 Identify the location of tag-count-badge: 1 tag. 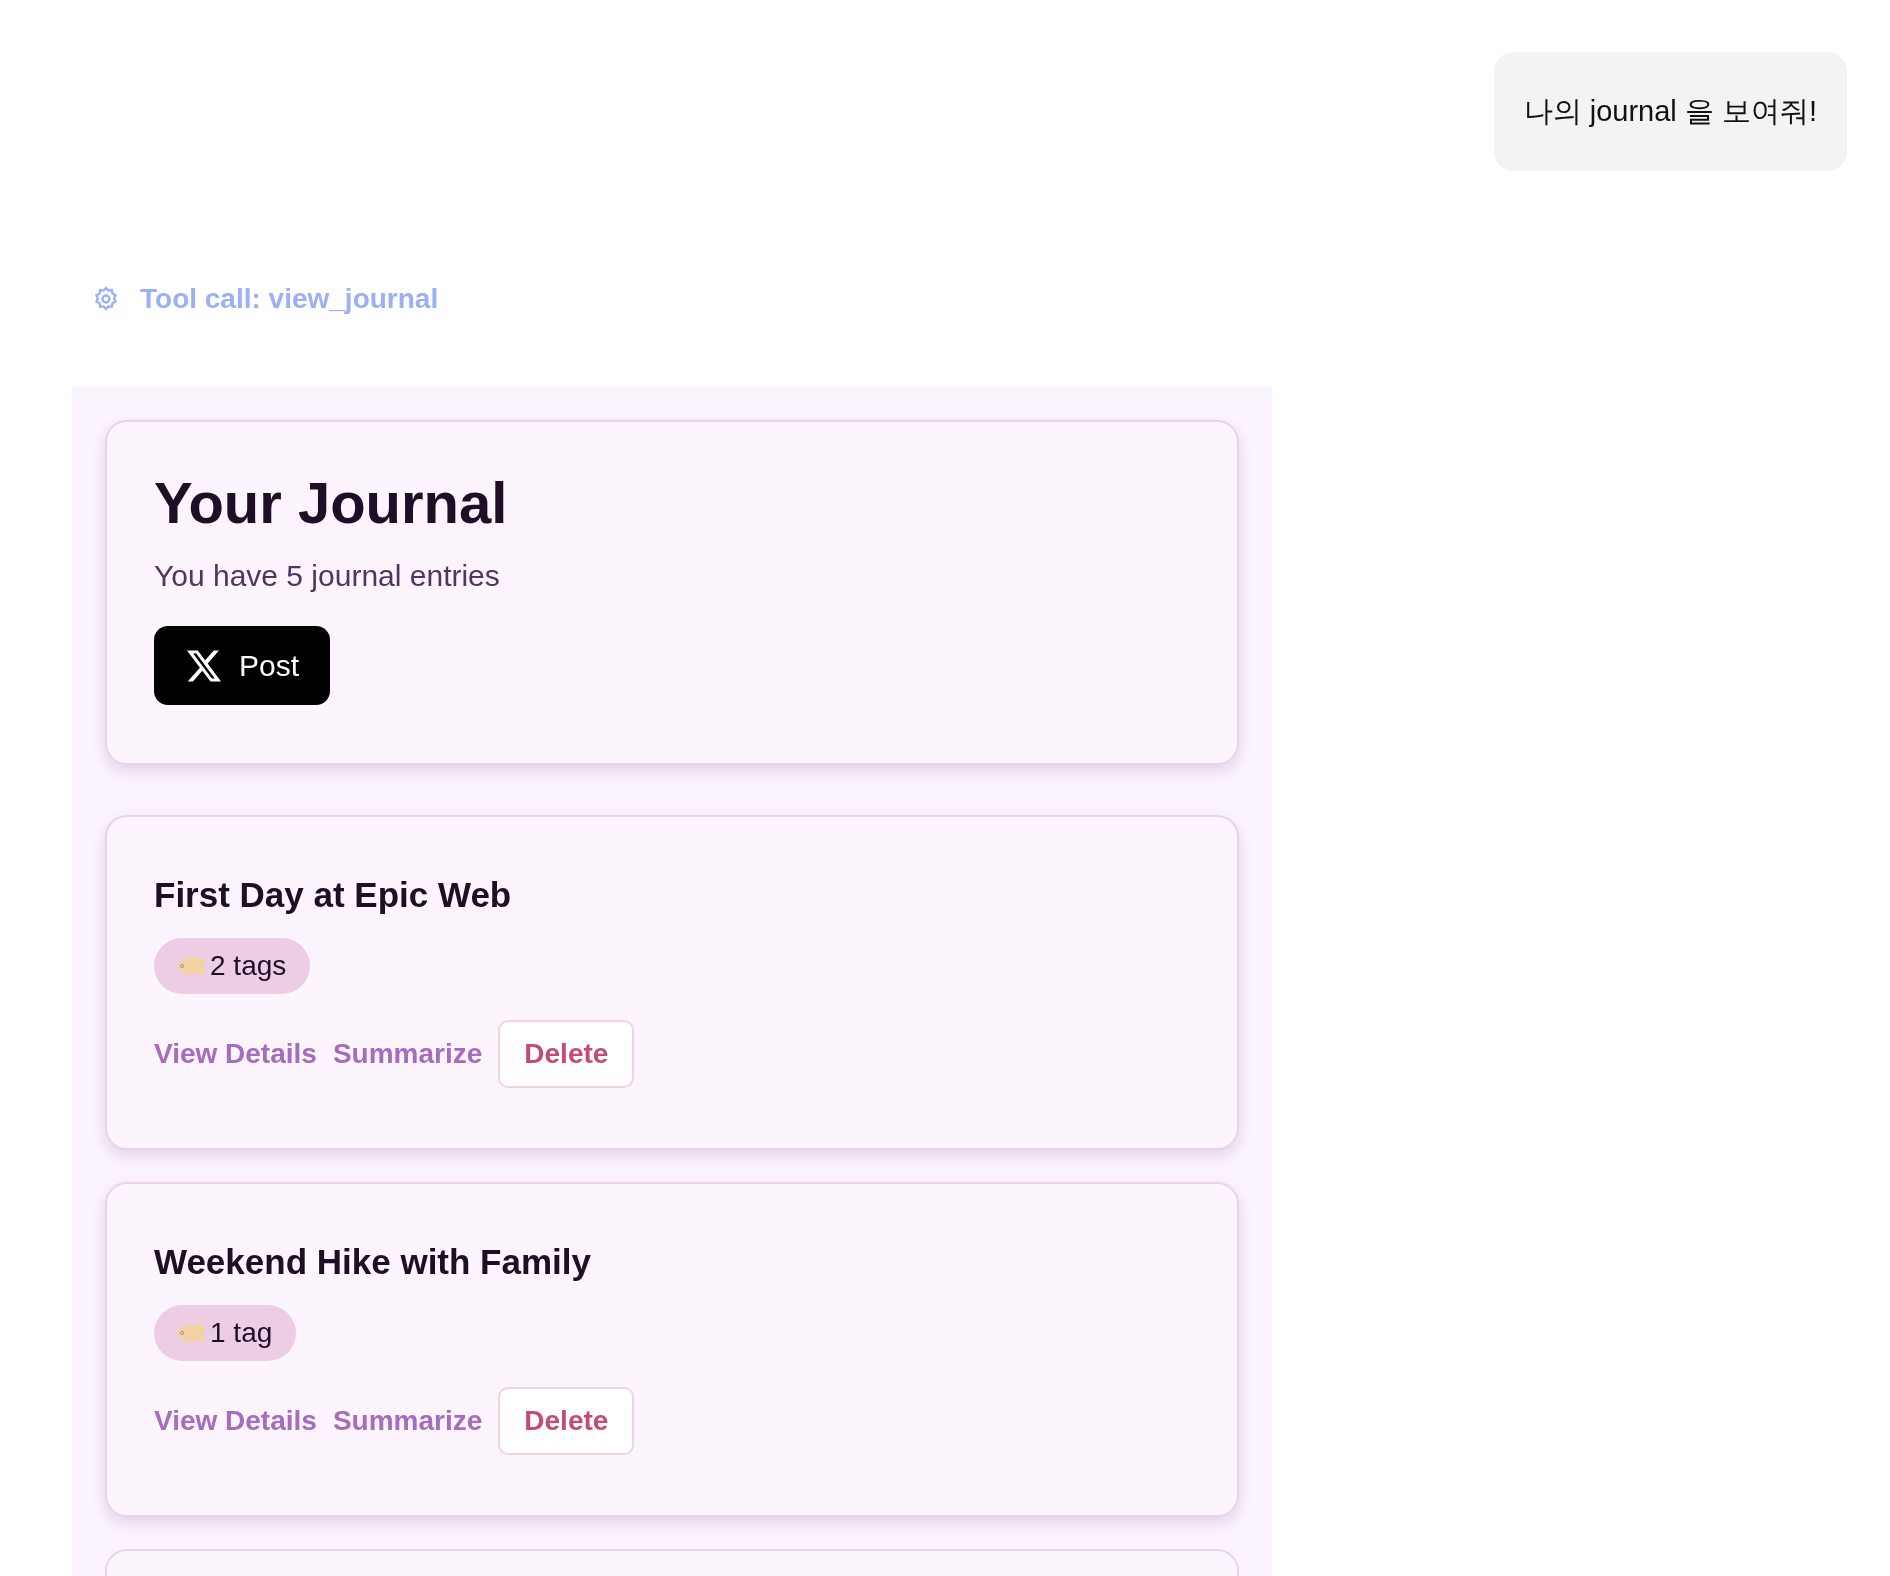
(225, 1333).